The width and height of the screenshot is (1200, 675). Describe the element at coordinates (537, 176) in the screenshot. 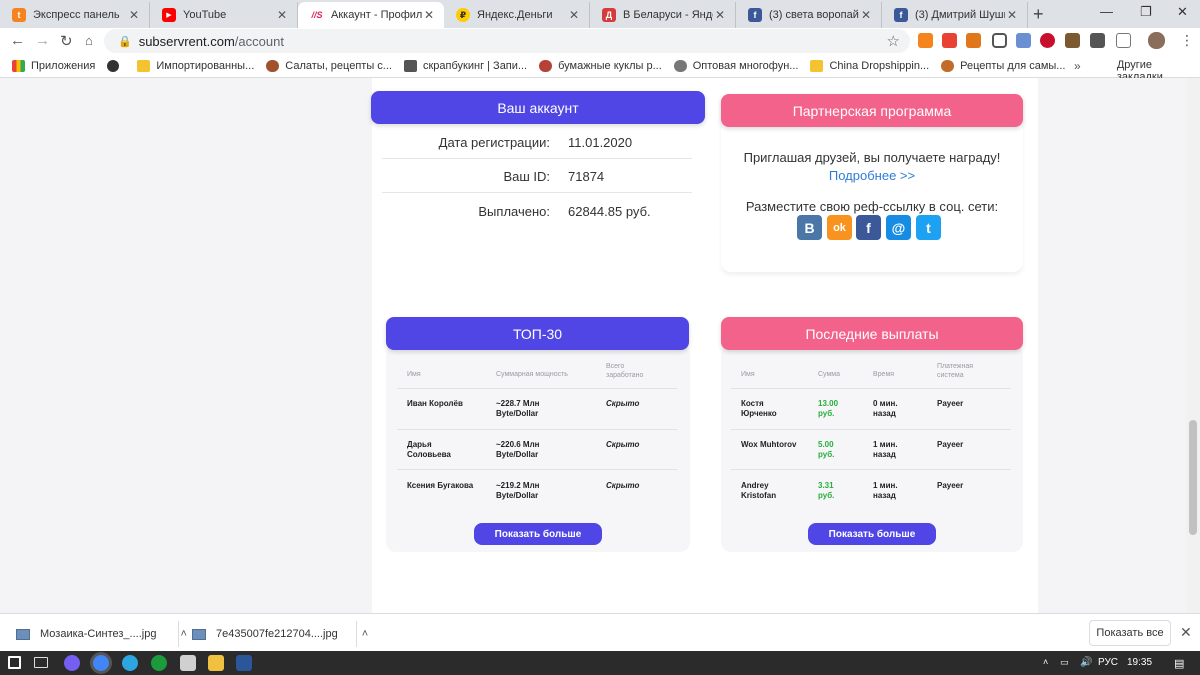

I see `account-row-id: Ваш ID: 71874` at that location.